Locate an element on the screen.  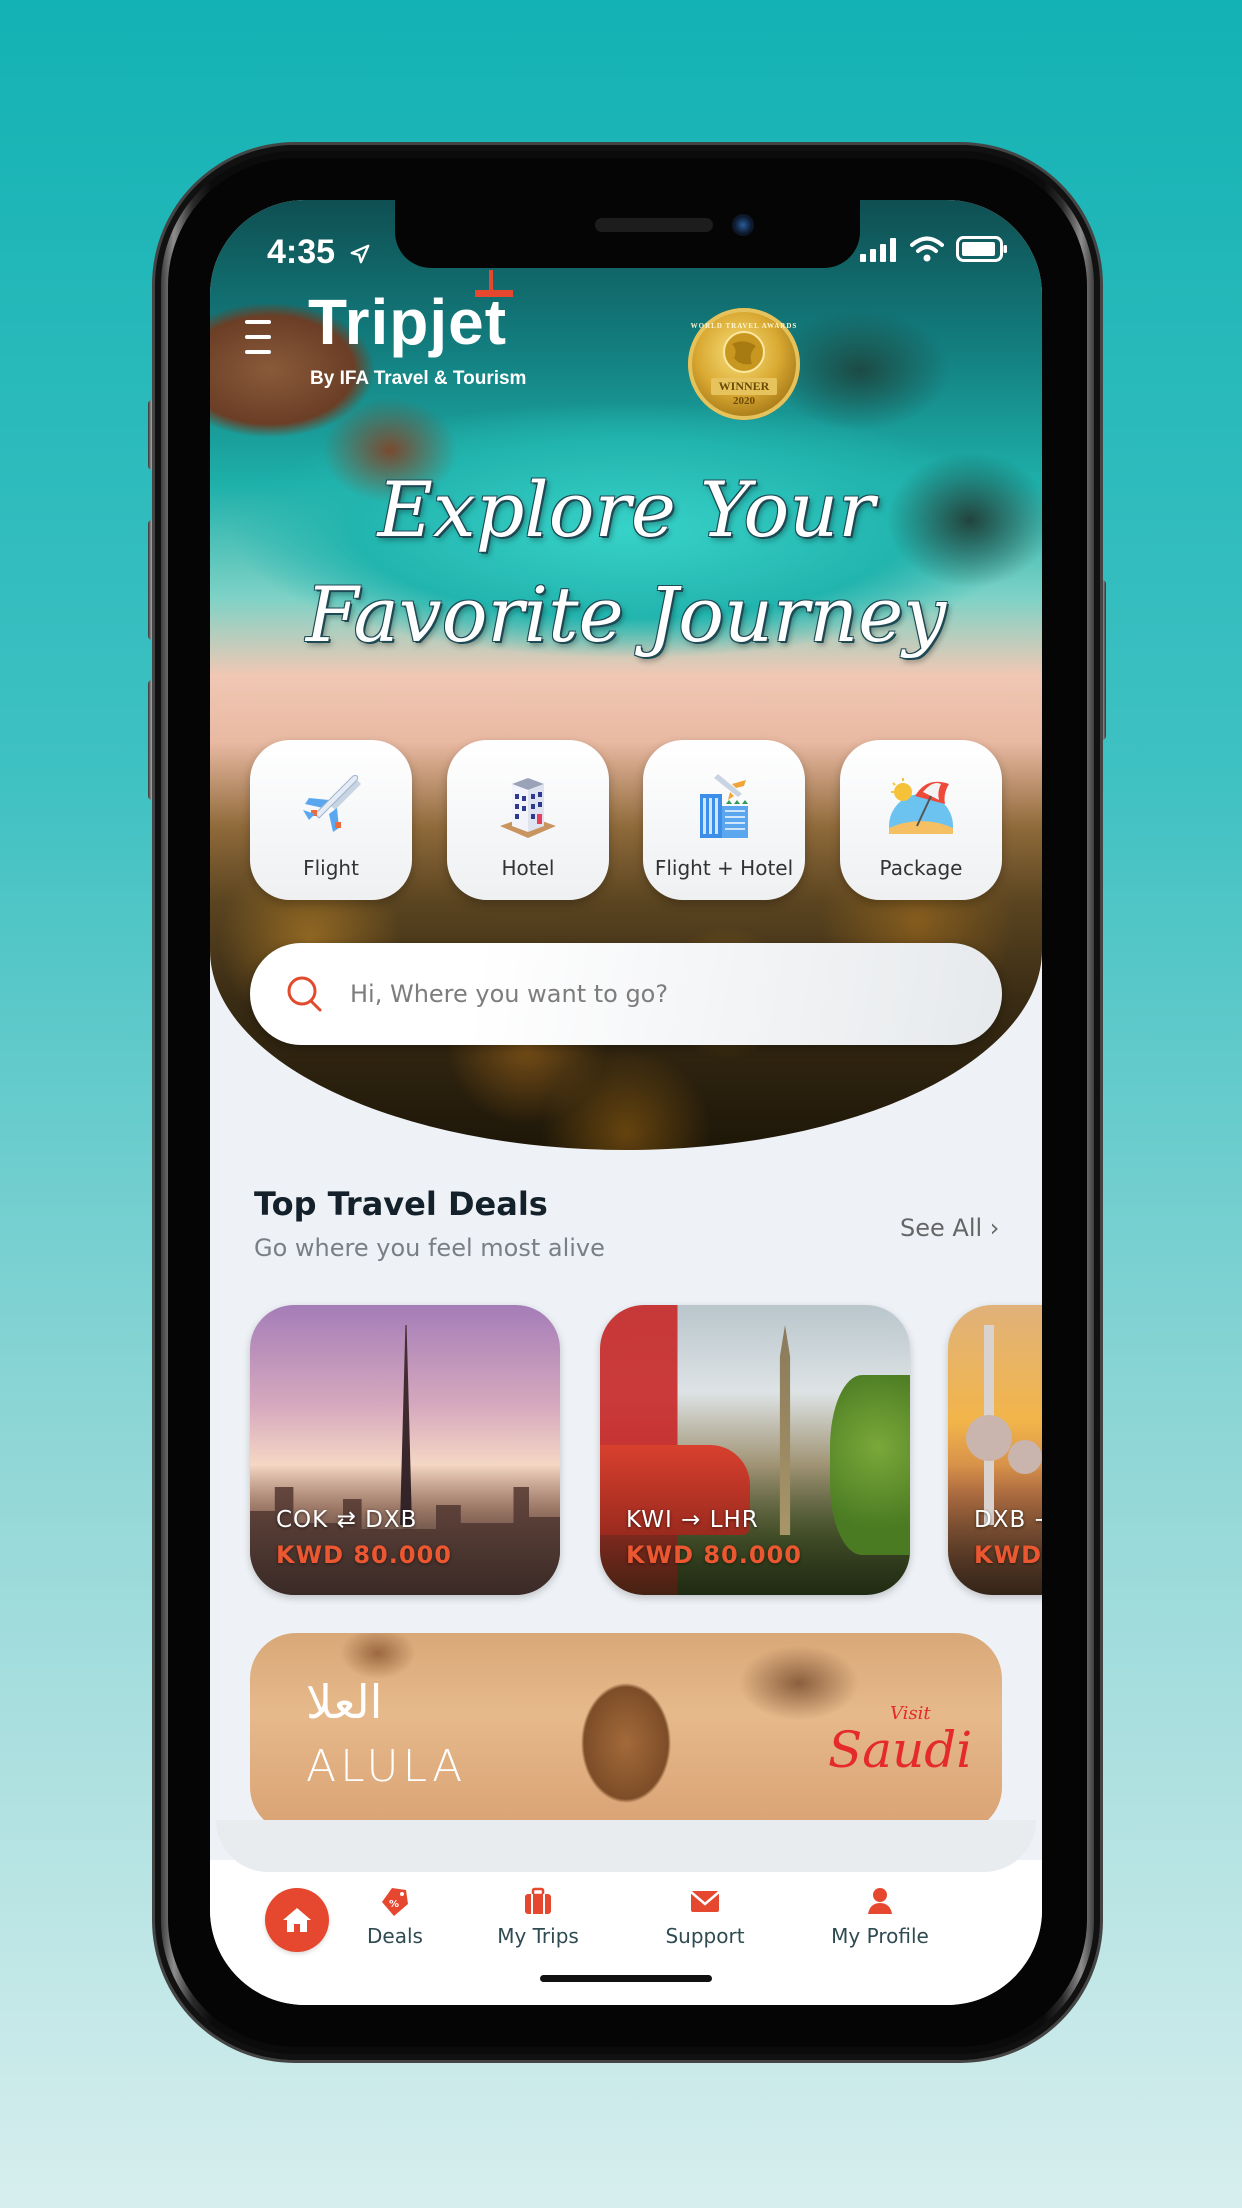
section-title: Top Travel Deals is located at coordinates (401, 1204).